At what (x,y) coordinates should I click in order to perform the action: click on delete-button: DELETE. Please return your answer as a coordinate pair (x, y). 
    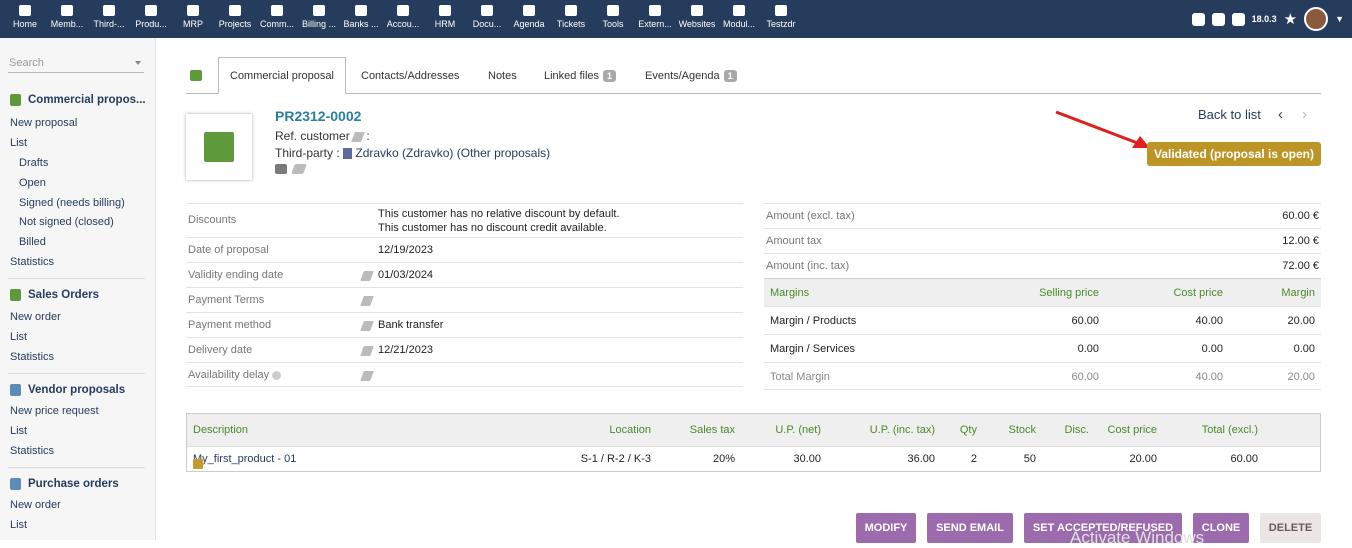
    Looking at the image, I should click on (1290, 528).